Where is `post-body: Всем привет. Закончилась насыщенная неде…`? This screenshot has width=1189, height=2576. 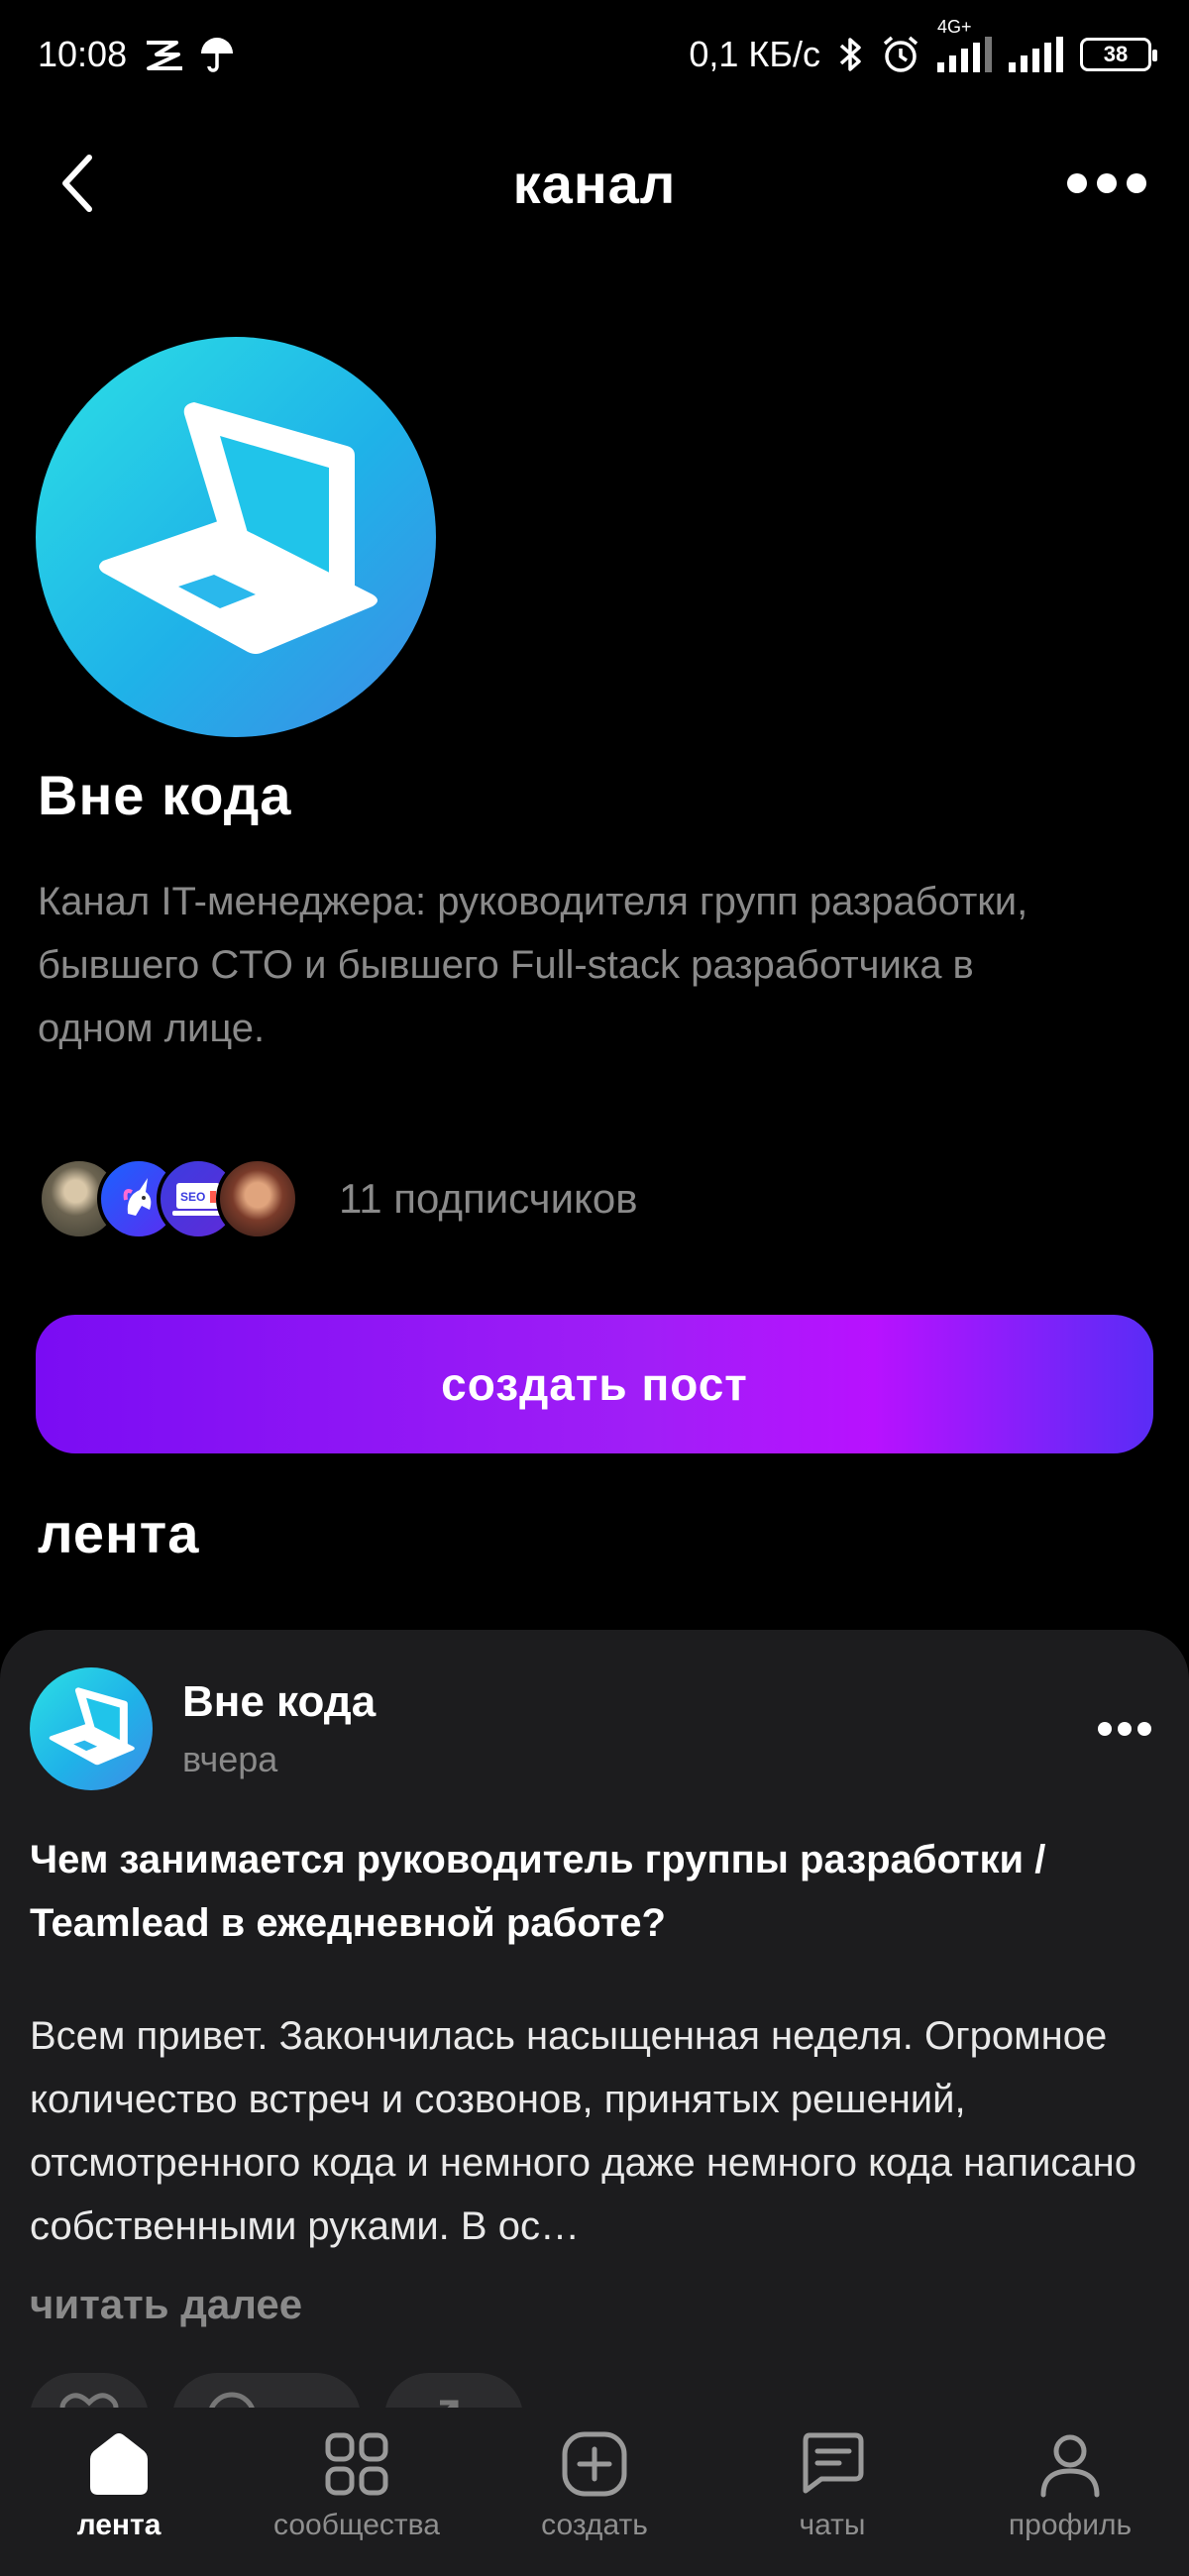 post-body: Всем привет. Закончилась насыщенная неде… is located at coordinates (584, 2131).